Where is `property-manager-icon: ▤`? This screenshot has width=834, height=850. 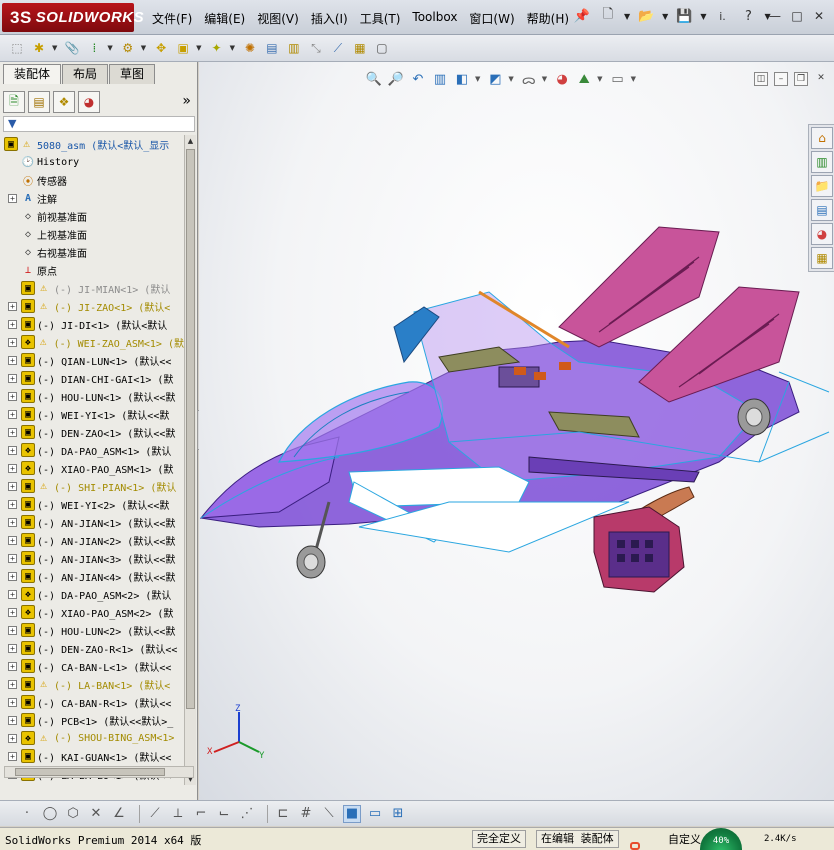
property-manager-icon: ▤ is located at coordinates (39, 102).